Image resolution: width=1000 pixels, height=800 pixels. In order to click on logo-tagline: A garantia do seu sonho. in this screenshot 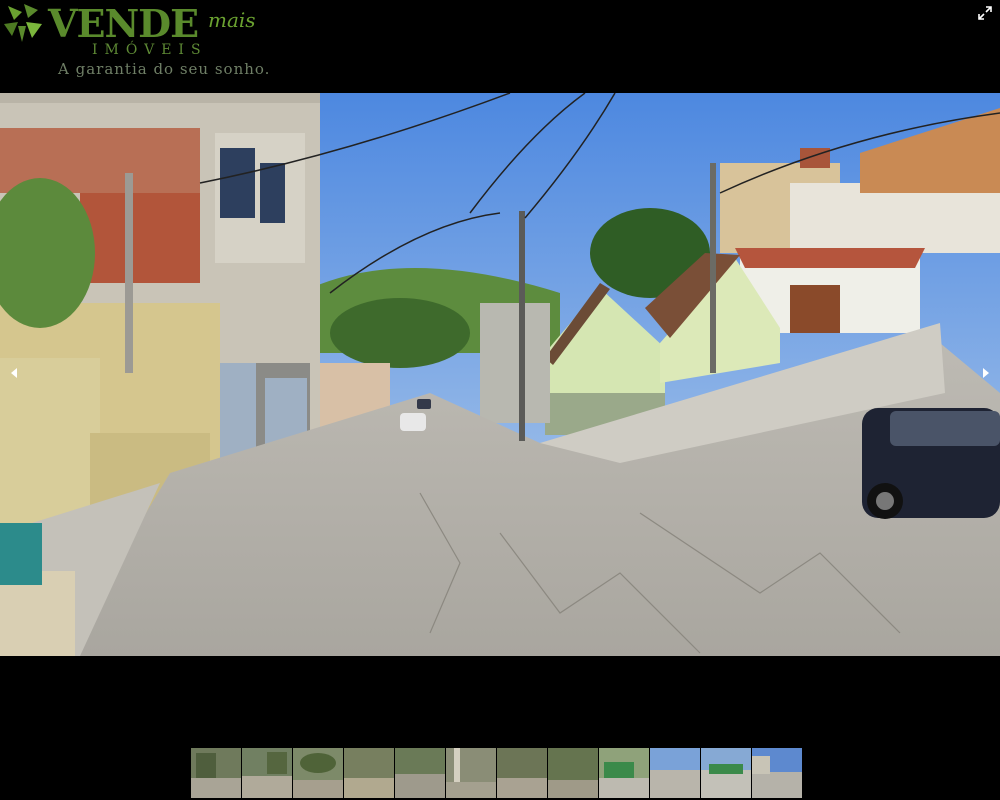, I will do `click(164, 69)`.